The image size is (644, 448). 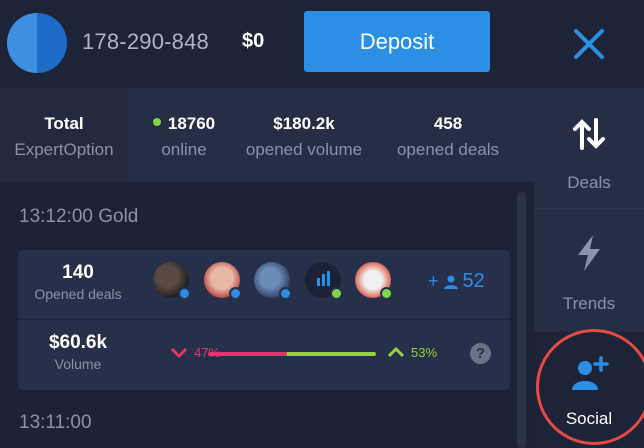 I want to click on followers-count: + 52, so click(x=456, y=281).